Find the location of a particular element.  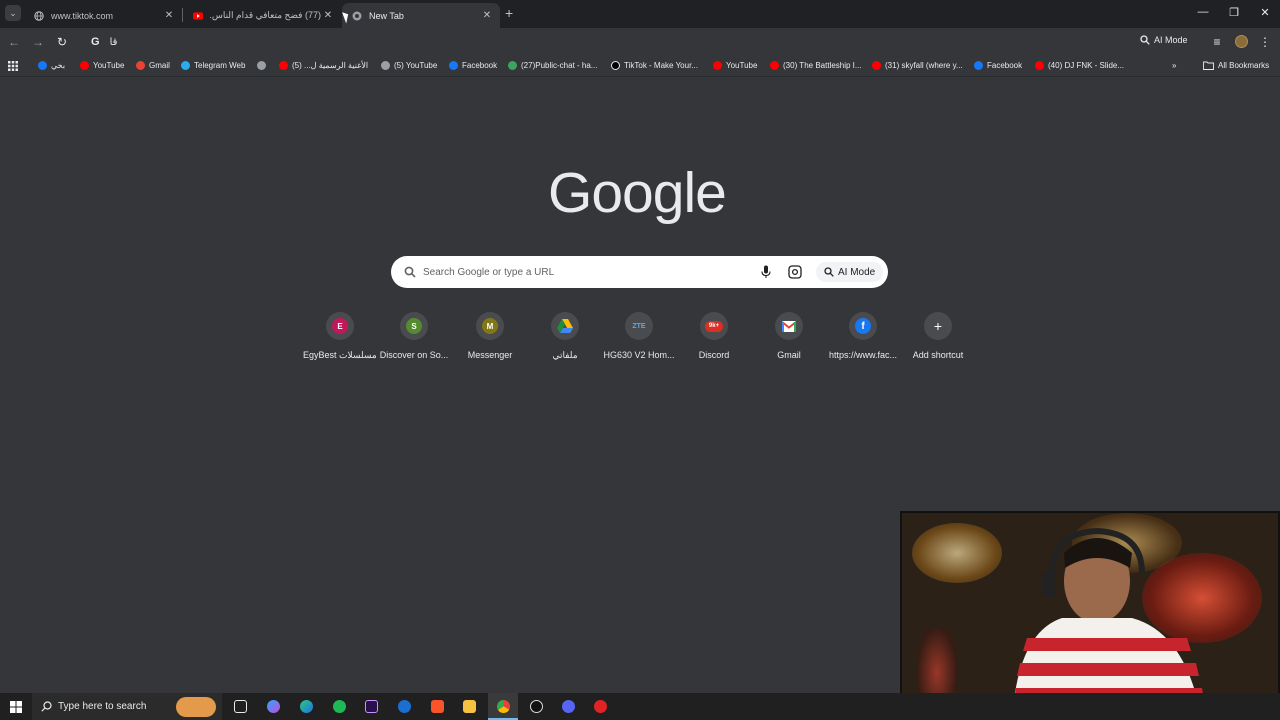

shortcut-icon: + is located at coordinates (938, 326).